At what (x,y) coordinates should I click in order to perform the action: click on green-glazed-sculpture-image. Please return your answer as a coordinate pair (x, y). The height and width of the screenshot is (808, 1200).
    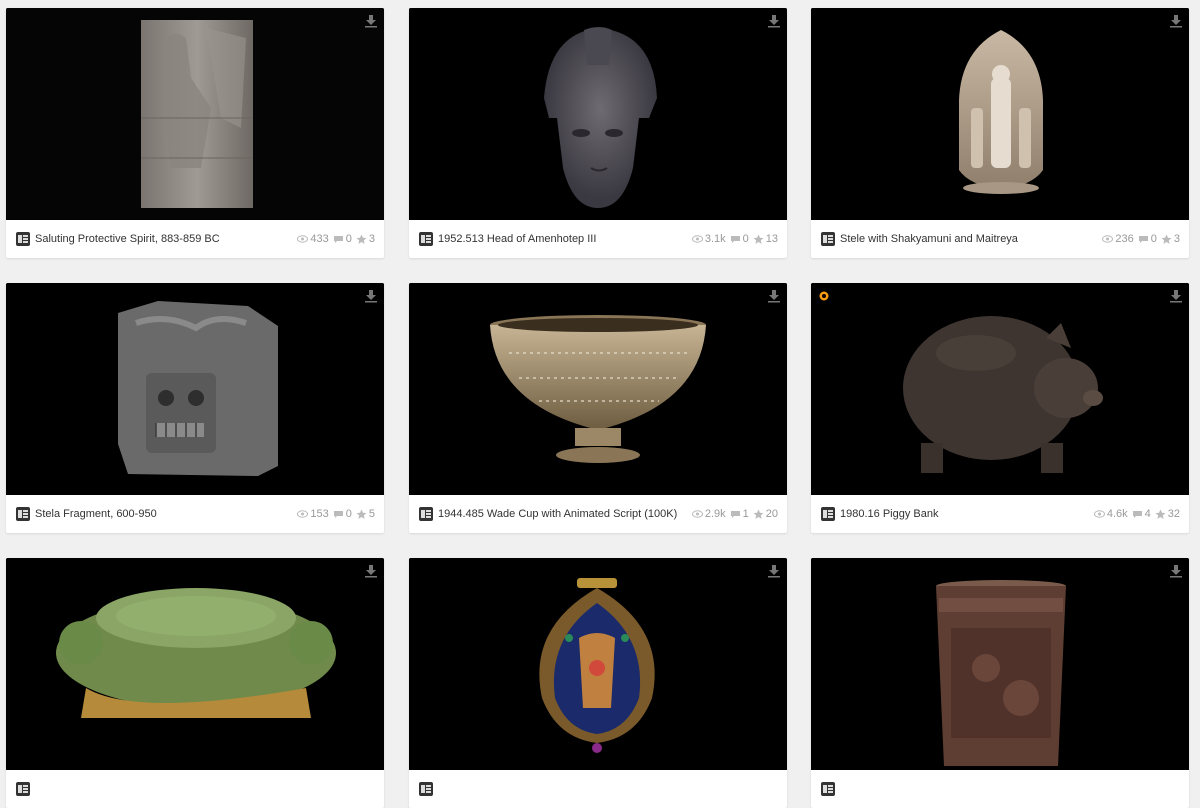
    Looking at the image, I should click on (195, 664).